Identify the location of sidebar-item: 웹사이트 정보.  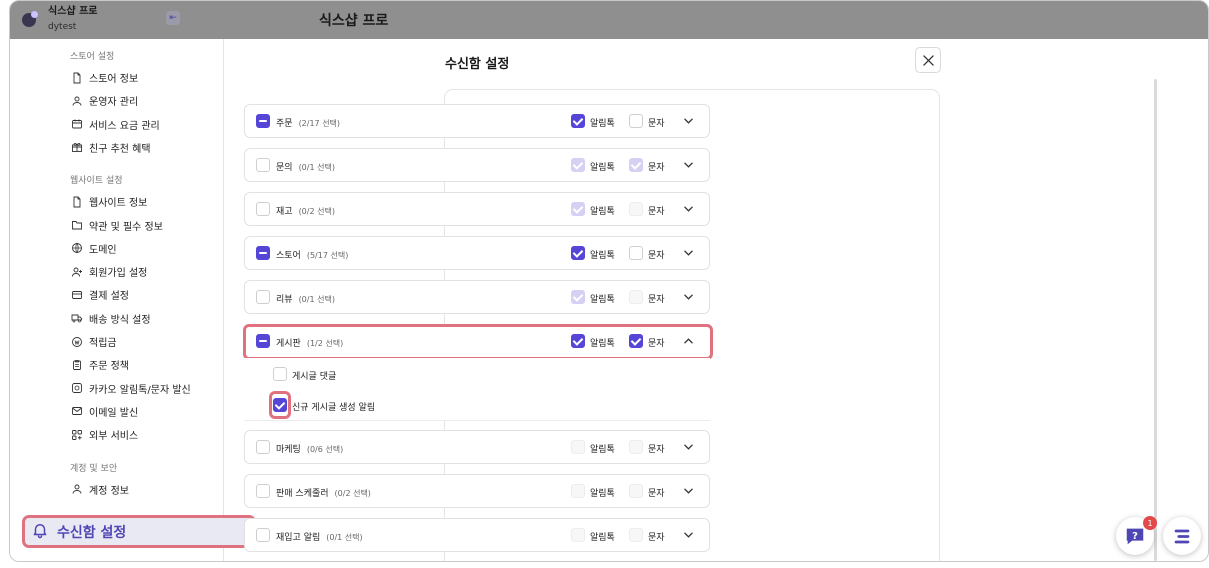
(108, 201).